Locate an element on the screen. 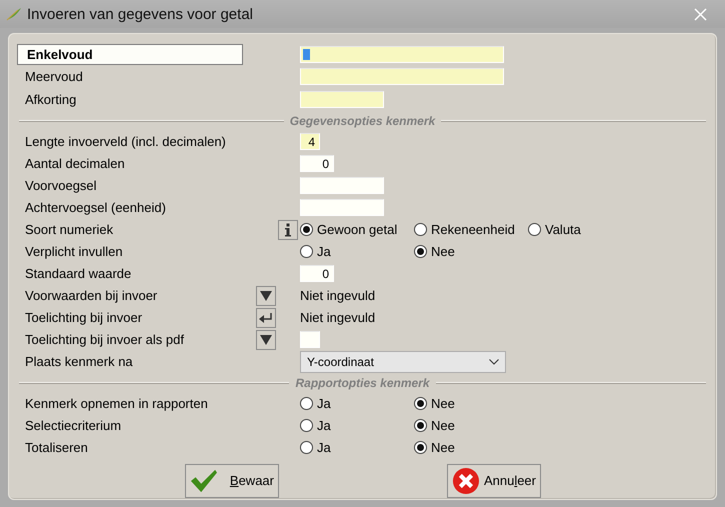 This screenshot has width=725, height=507. chevron-down-icon is located at coordinates (494, 361).